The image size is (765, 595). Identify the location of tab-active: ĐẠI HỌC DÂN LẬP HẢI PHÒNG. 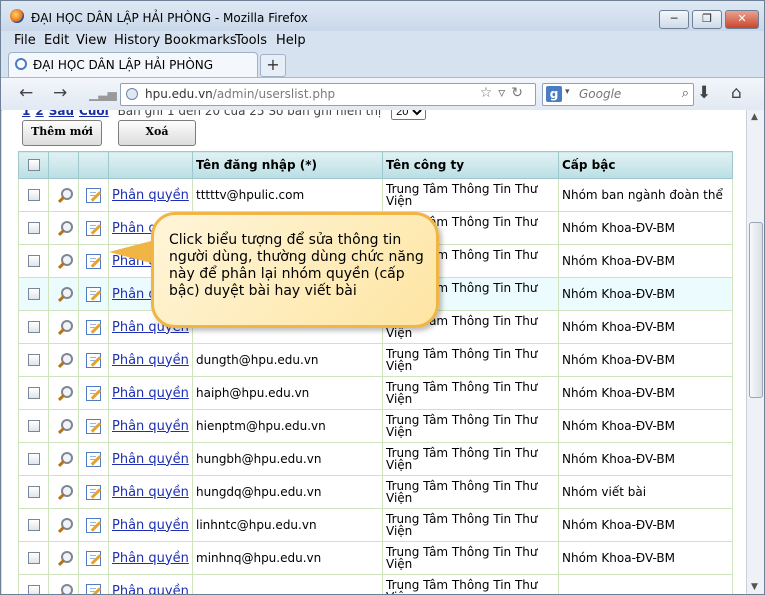
(133, 64).